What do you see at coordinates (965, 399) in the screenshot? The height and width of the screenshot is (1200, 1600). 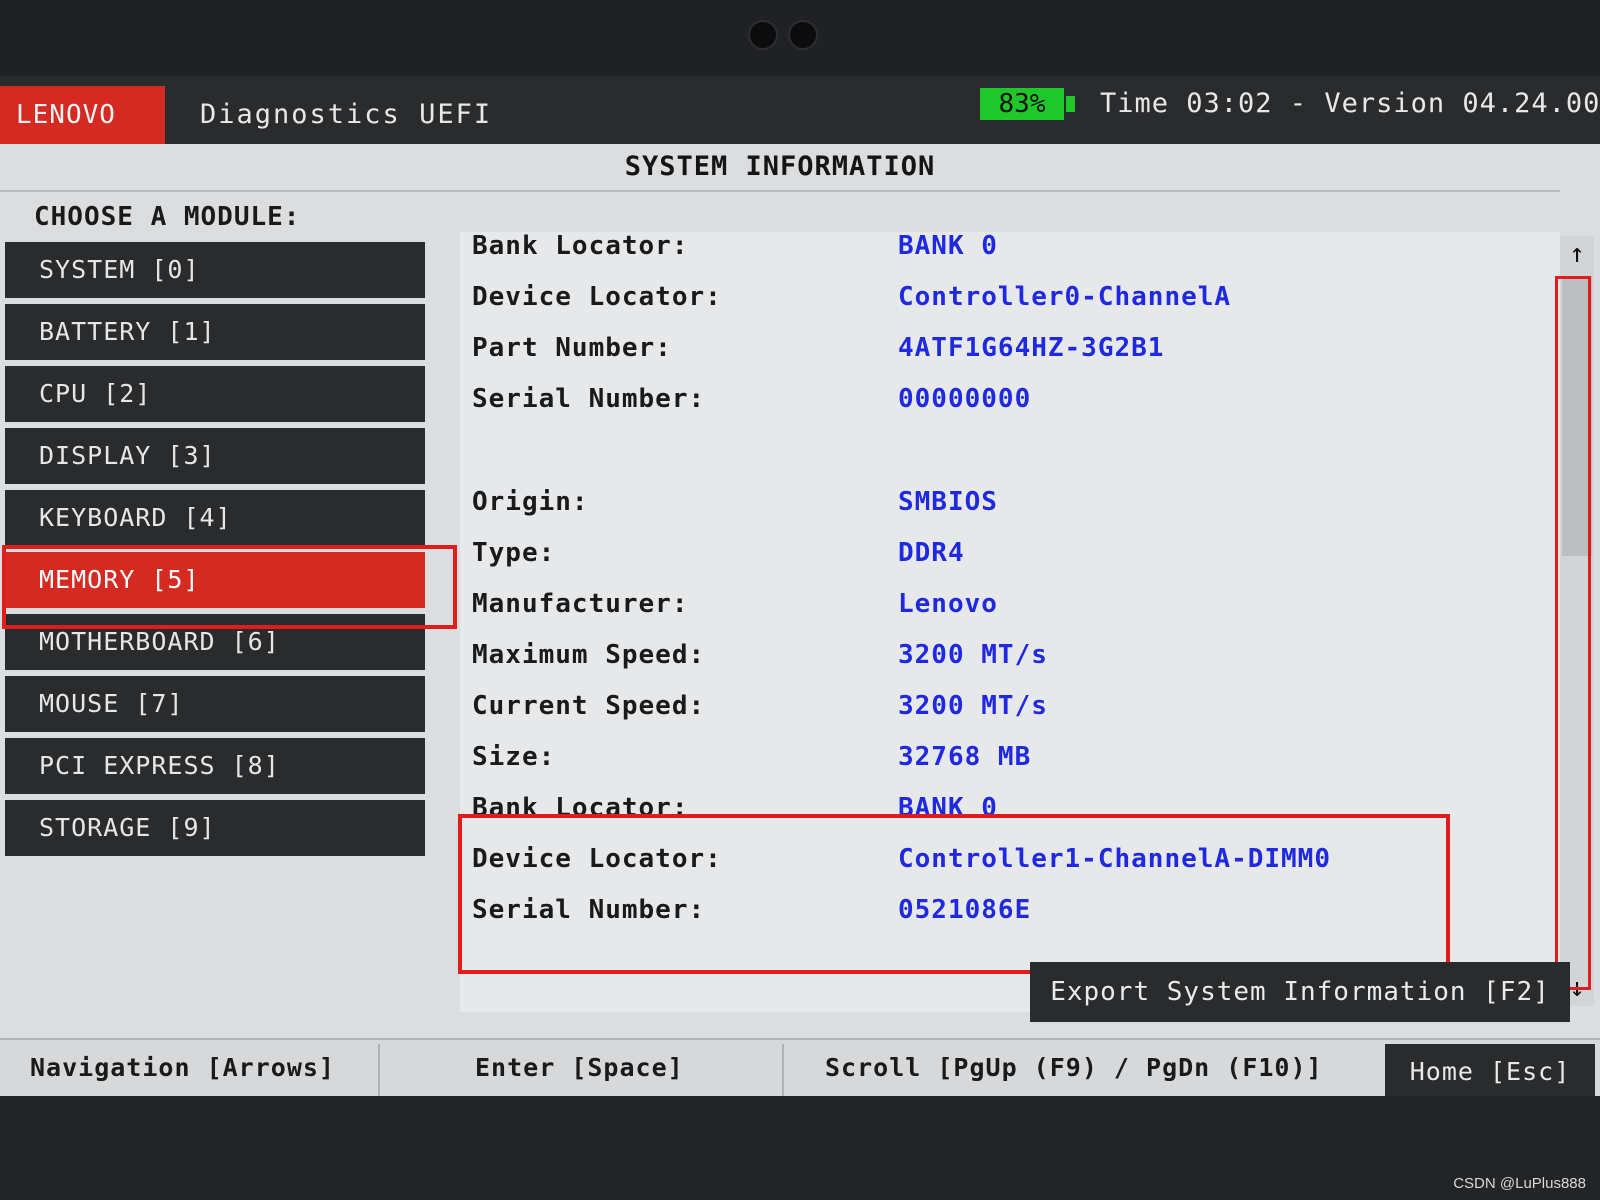 I see `detail-value: 00000000` at bounding box center [965, 399].